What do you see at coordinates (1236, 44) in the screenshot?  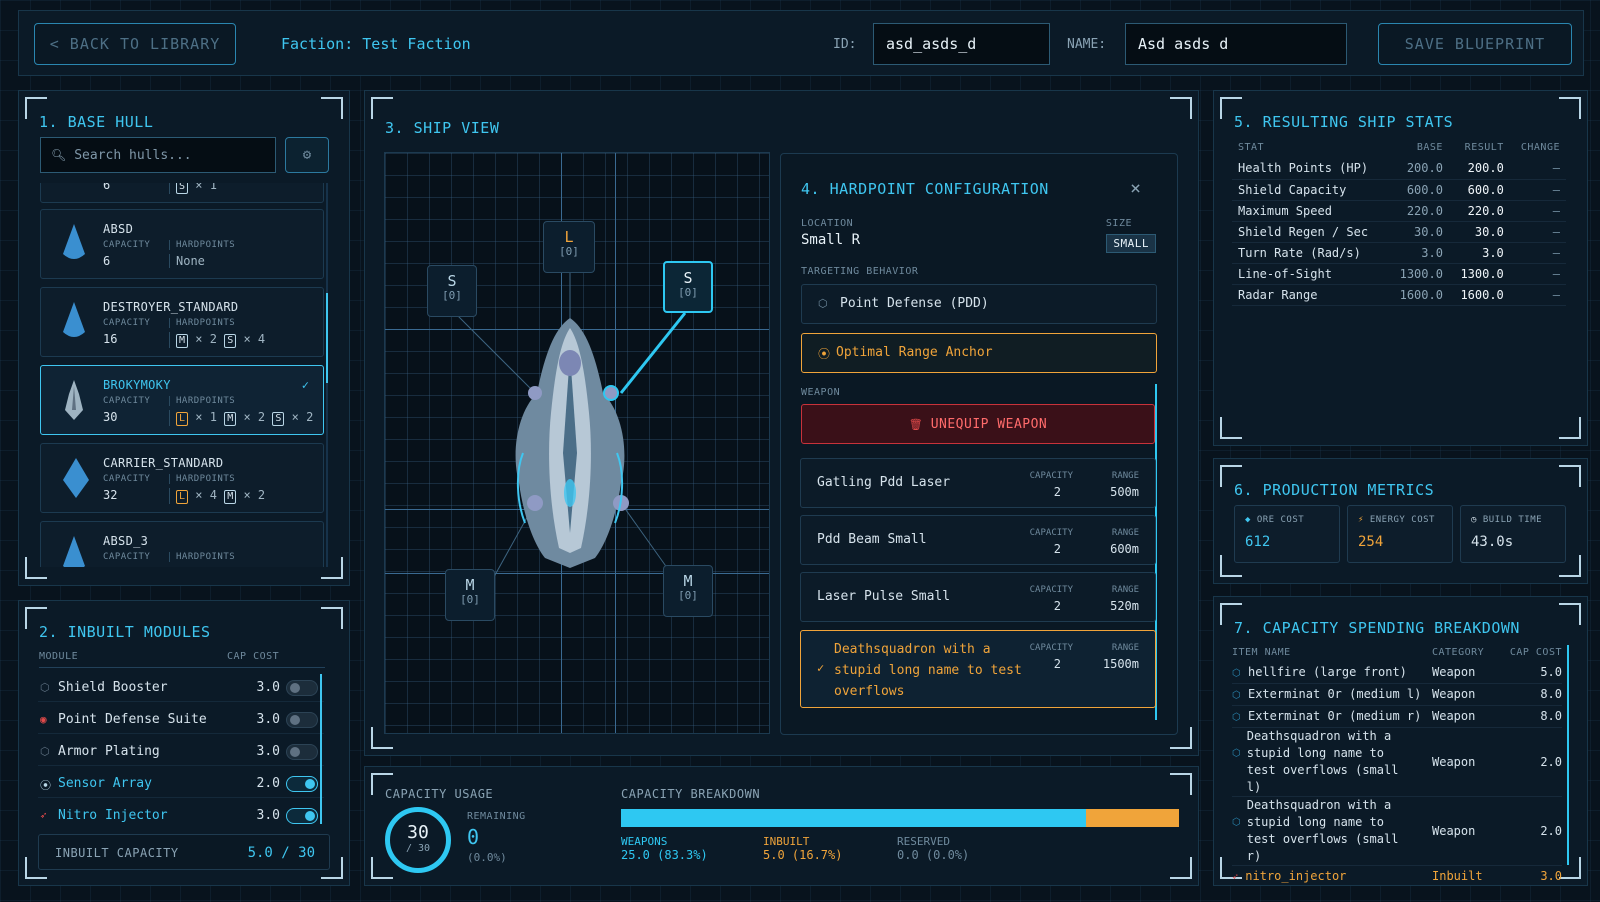 I see `name-input: Asd asds d` at bounding box center [1236, 44].